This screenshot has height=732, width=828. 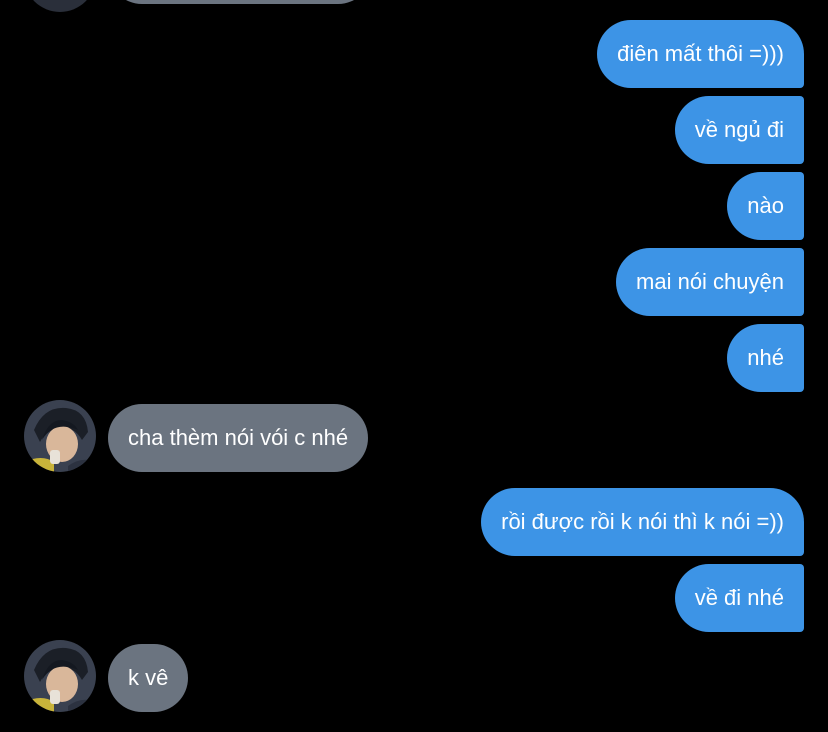 I want to click on message-bubble-incoming: cha thèm nói vói c nhé, so click(x=238, y=438).